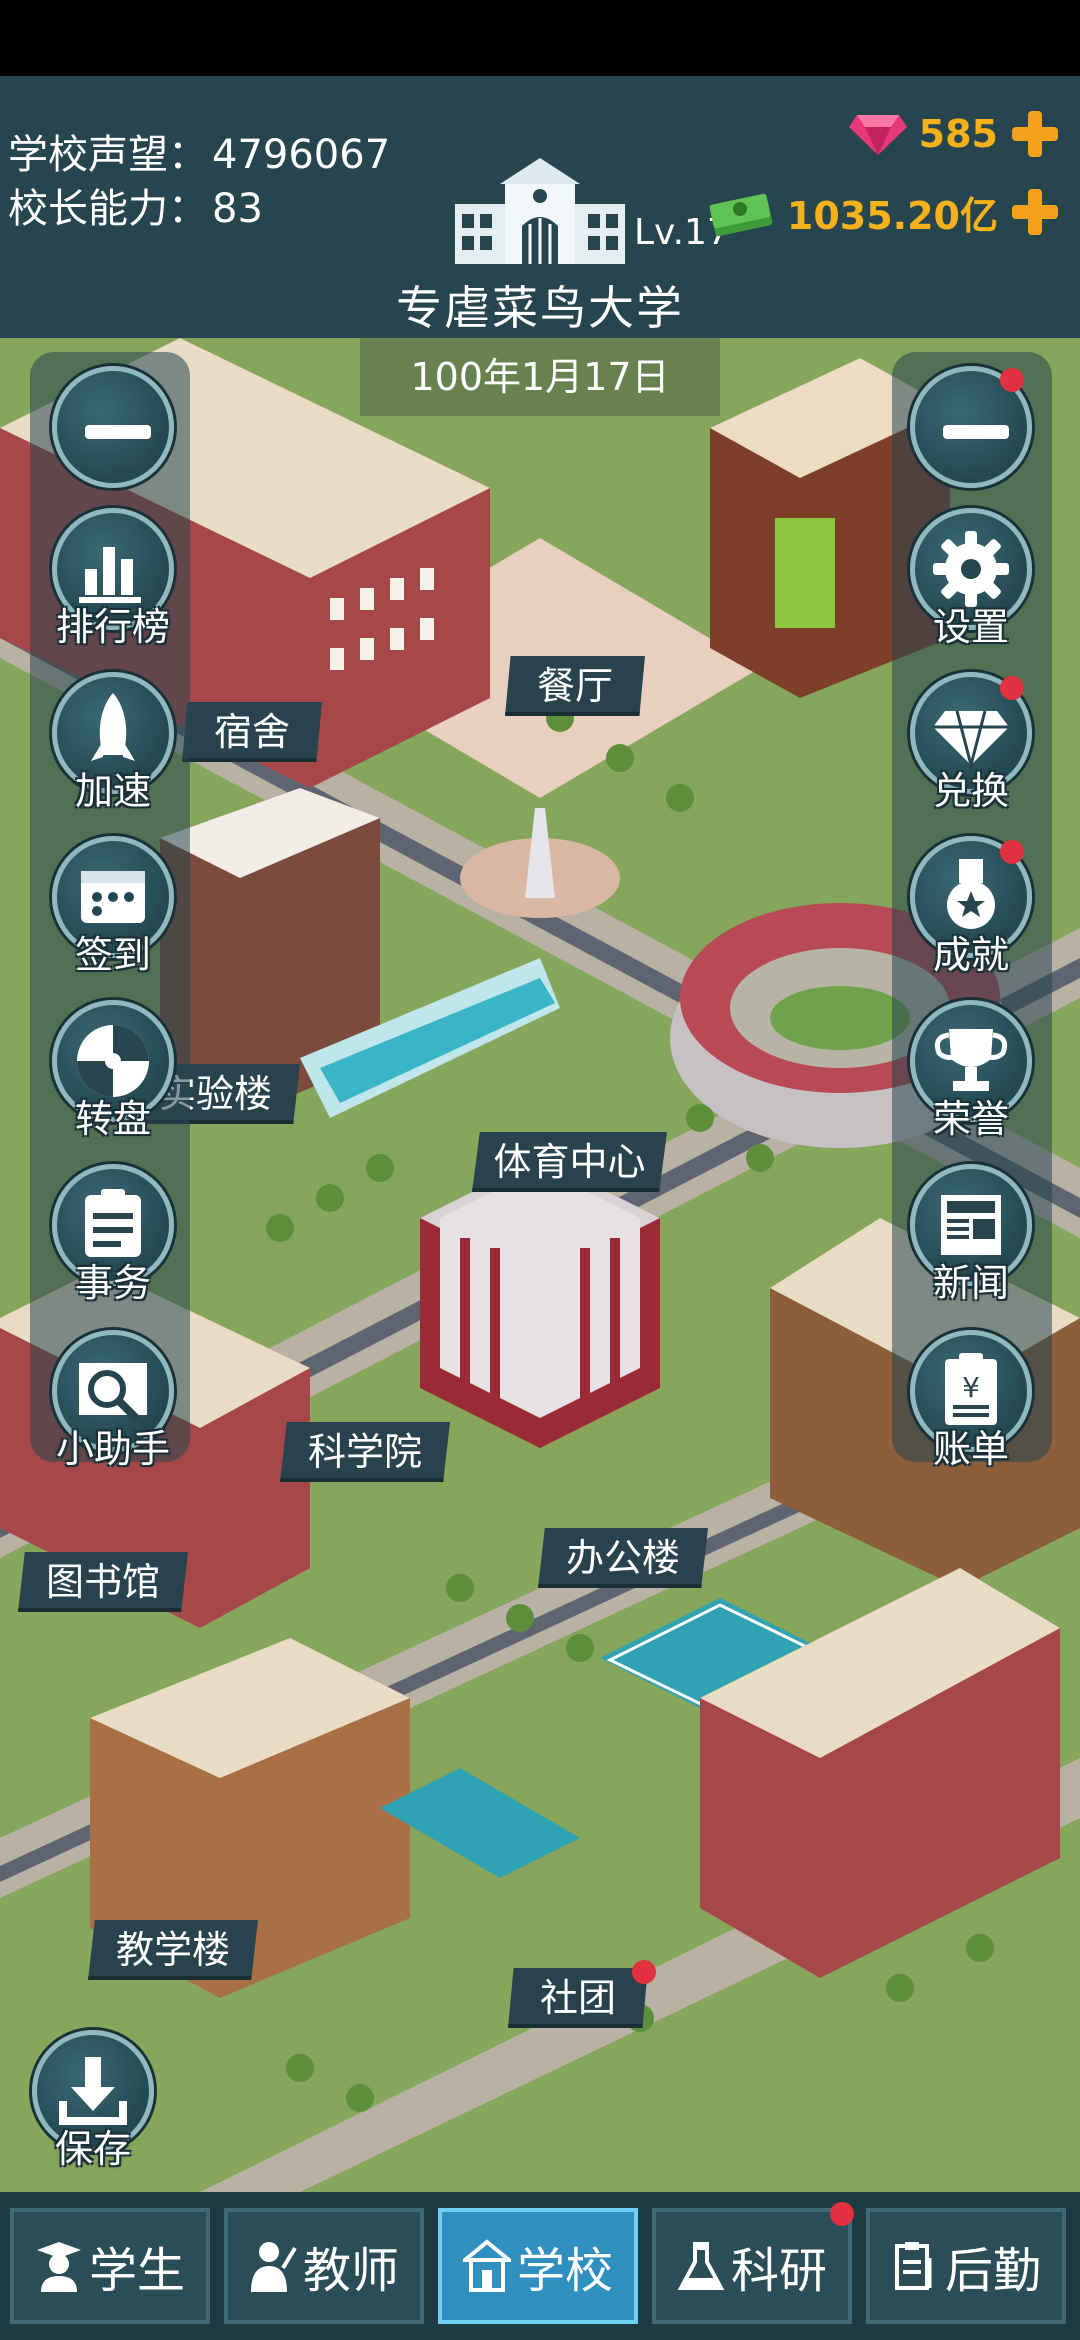 The image size is (1080, 2340). I want to click on ranking-button: 排行榜, so click(113, 583).